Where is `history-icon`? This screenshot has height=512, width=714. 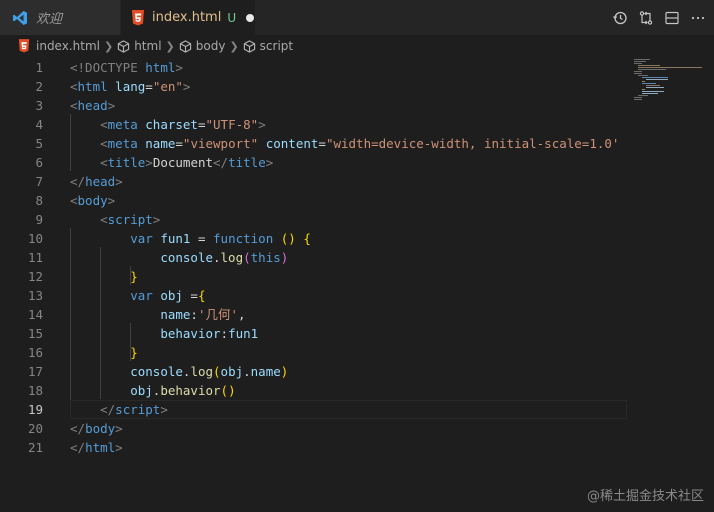 history-icon is located at coordinates (620, 18).